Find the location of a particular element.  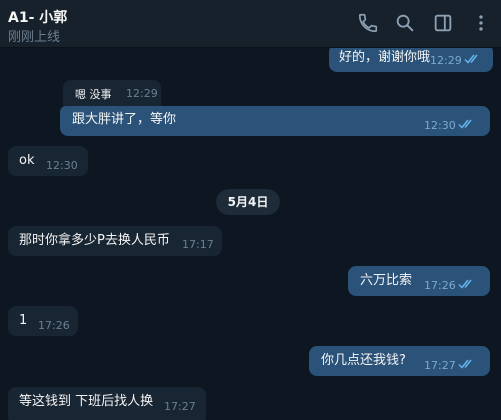

message-text: 你几点还我钱? is located at coordinates (363, 360).